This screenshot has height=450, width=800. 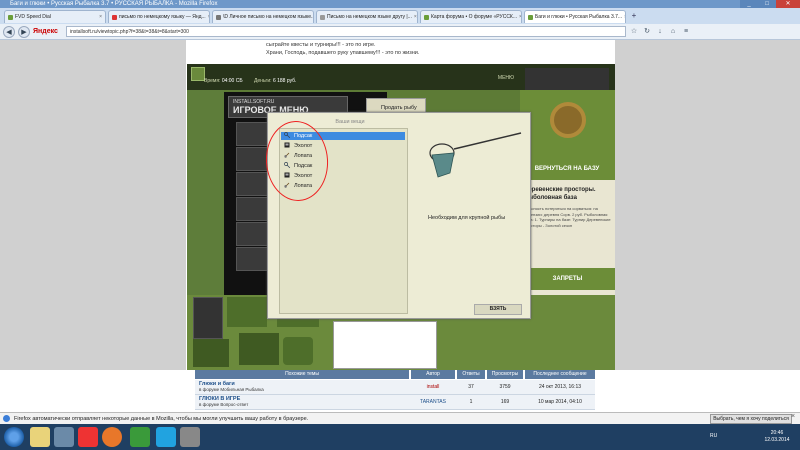 I want to click on menu-icon: ≡, so click(x=686, y=32).